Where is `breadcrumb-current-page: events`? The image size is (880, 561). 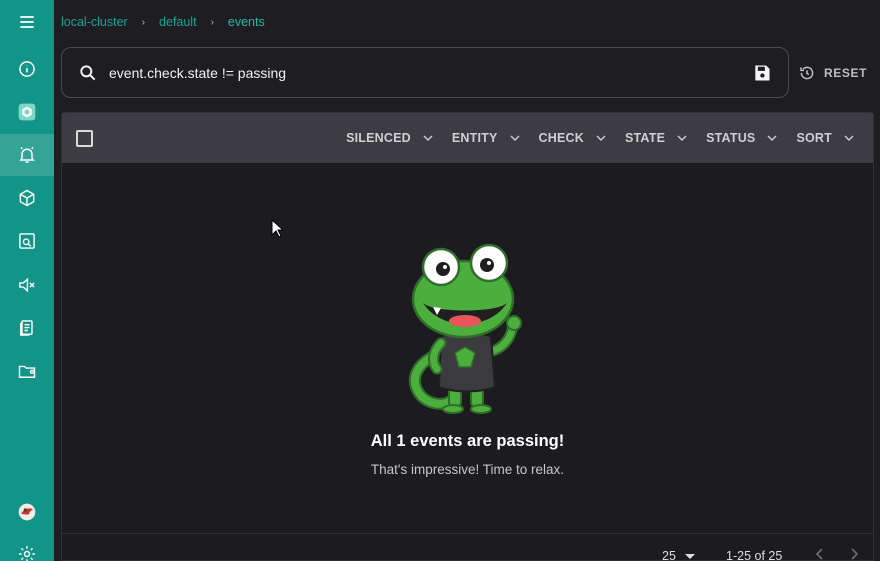 breadcrumb-current-page: events is located at coordinates (246, 22).